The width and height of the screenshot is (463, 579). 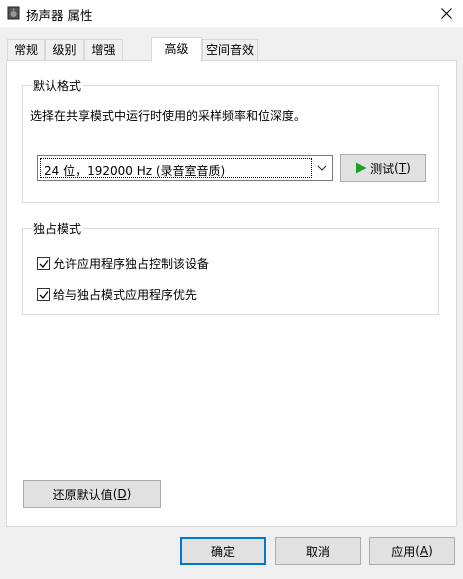 What do you see at coordinates (135, 171) in the screenshot?
I see `format-select-value: 24 位，192000 Hz (录音室音质)` at bounding box center [135, 171].